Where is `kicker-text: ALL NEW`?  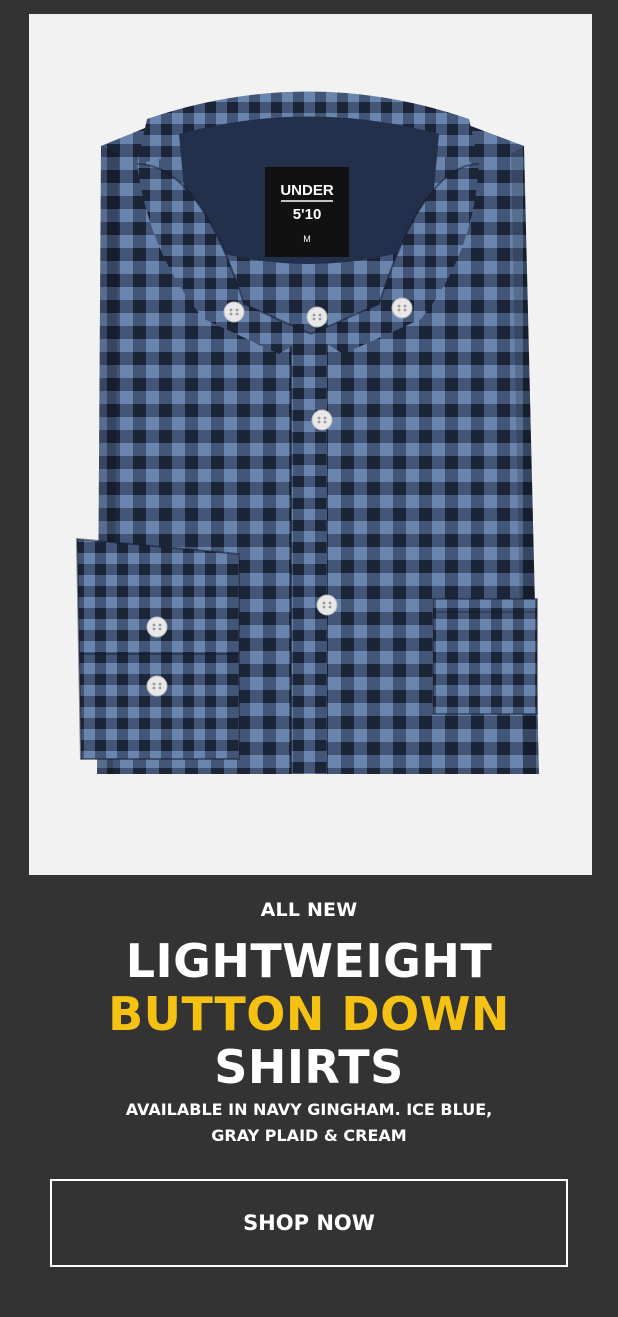
kicker-text: ALL NEW is located at coordinates (309, 910).